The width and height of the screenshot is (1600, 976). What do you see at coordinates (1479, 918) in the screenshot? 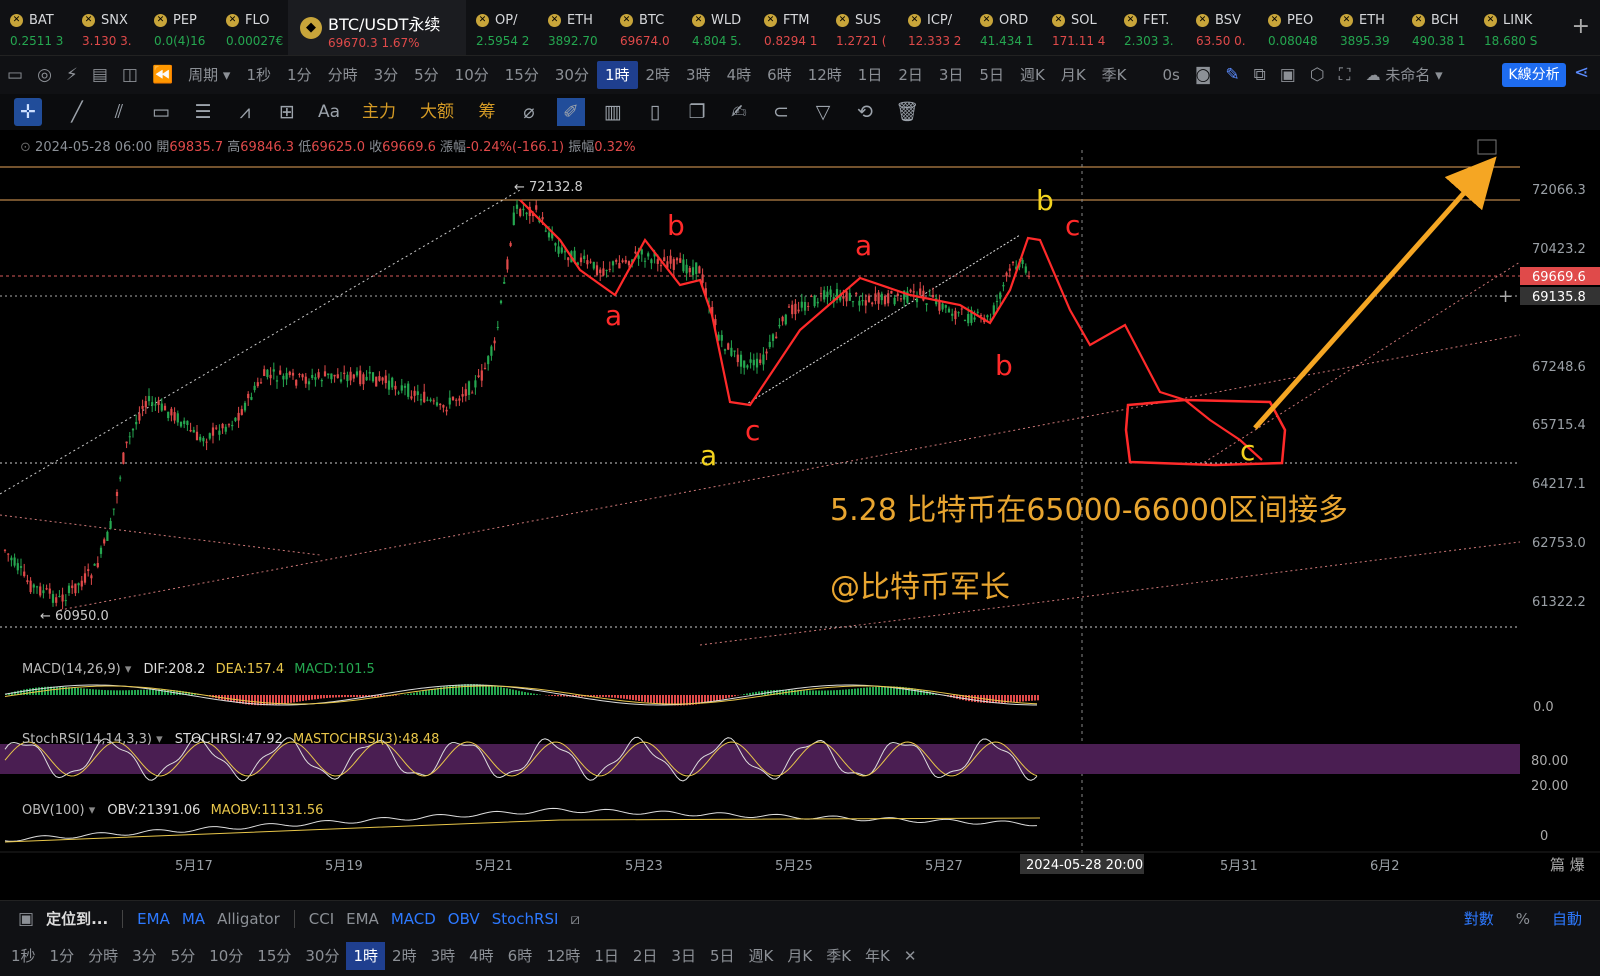
I see `log-scale-button: 對數` at bounding box center [1479, 918].